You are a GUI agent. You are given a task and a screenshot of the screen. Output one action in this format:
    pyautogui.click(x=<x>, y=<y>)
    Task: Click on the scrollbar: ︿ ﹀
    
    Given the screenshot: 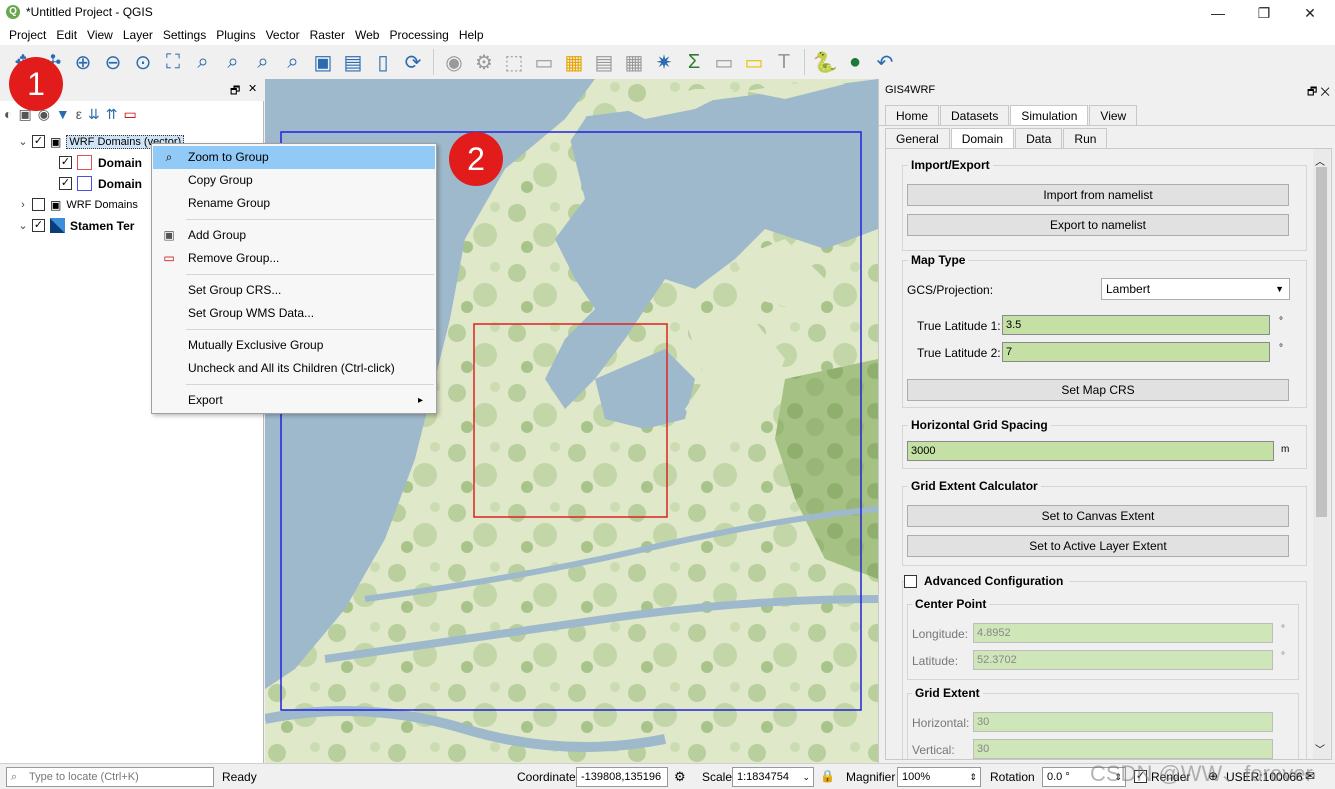 What is the action you would take?
    pyautogui.click(x=1321, y=454)
    